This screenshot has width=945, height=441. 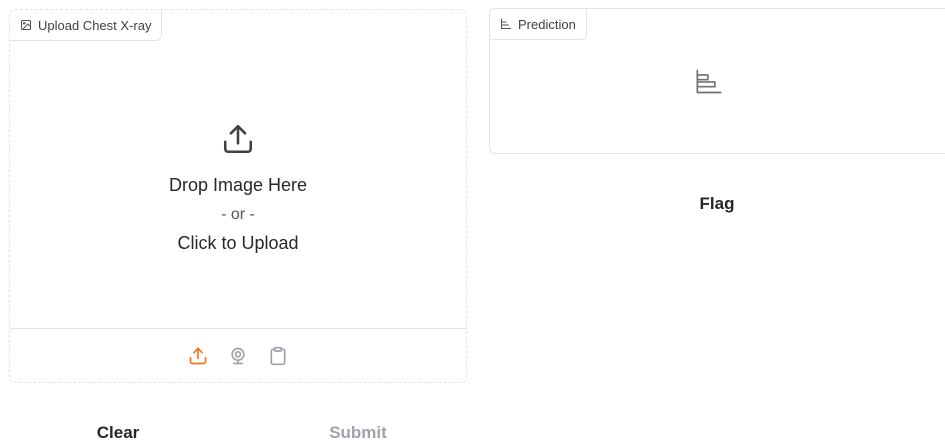 I want to click on upload-source-button, so click(x=198, y=356).